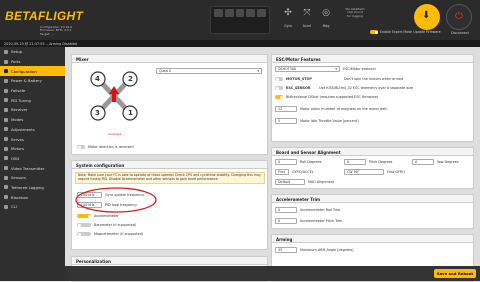 The image size is (480, 282). I want to click on barometer-toggle, so click(84, 225).